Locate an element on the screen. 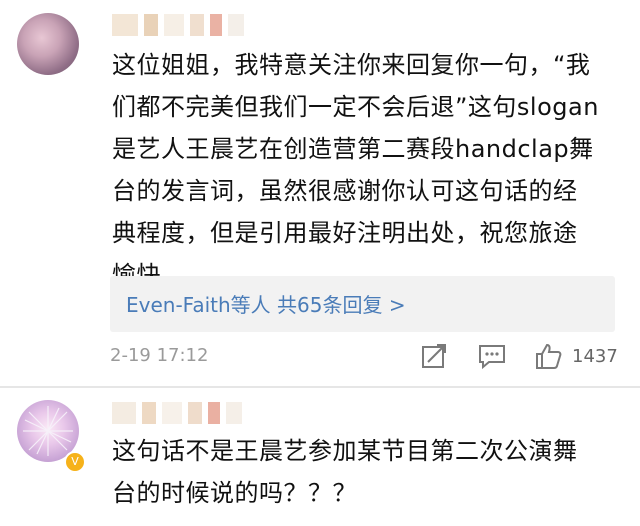  user-avatar is located at coordinates (48, 44).